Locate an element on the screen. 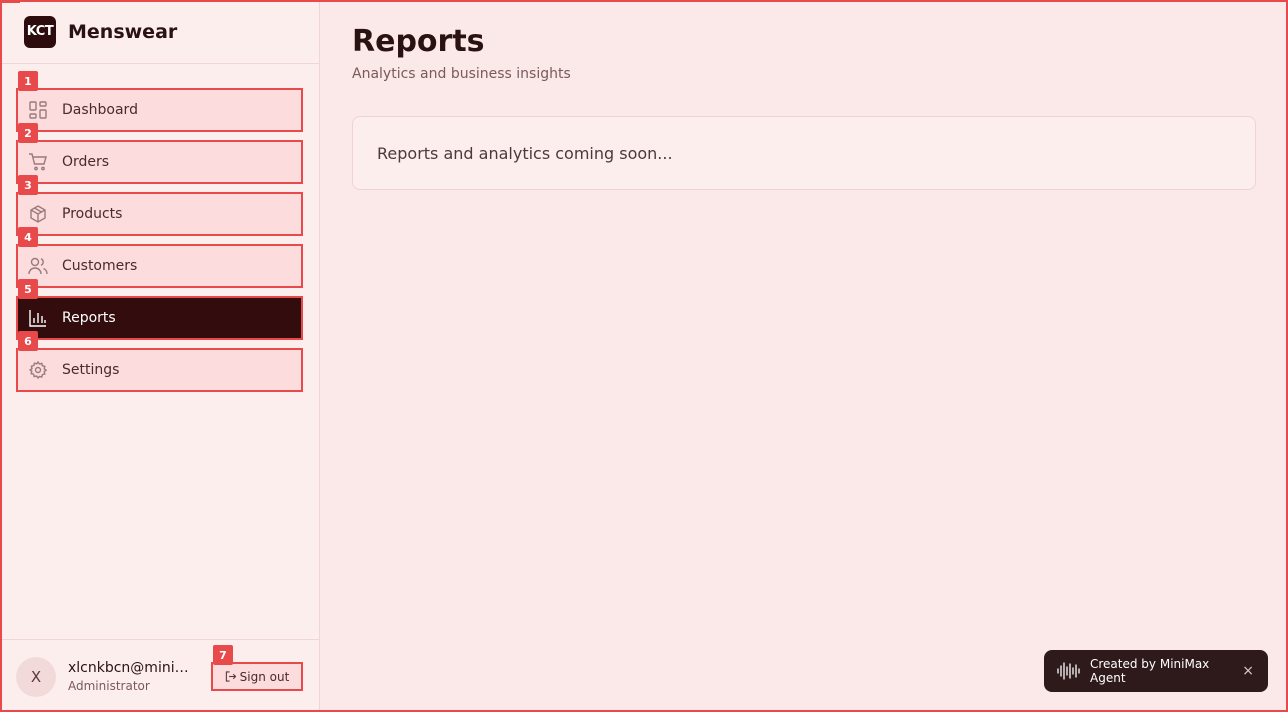 Image resolution: width=1288 pixels, height=712 pixels. user-email: xlcnkbcn@minimax.com is located at coordinates (130, 668).